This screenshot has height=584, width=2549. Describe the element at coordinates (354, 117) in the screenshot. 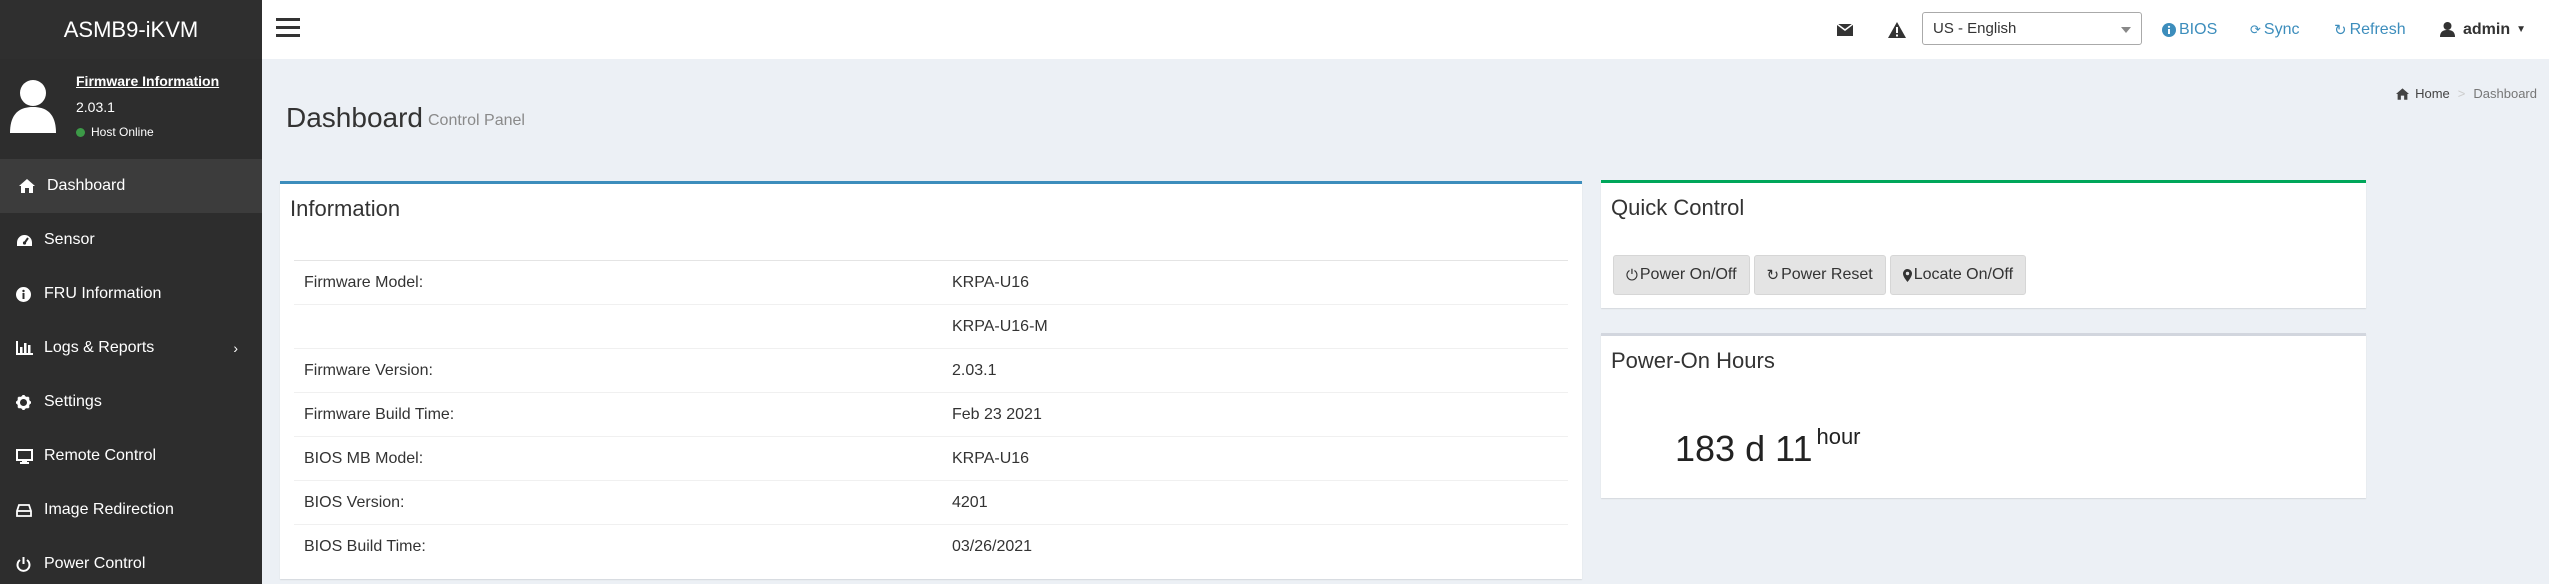

I see `page-title: Dashboard` at that location.